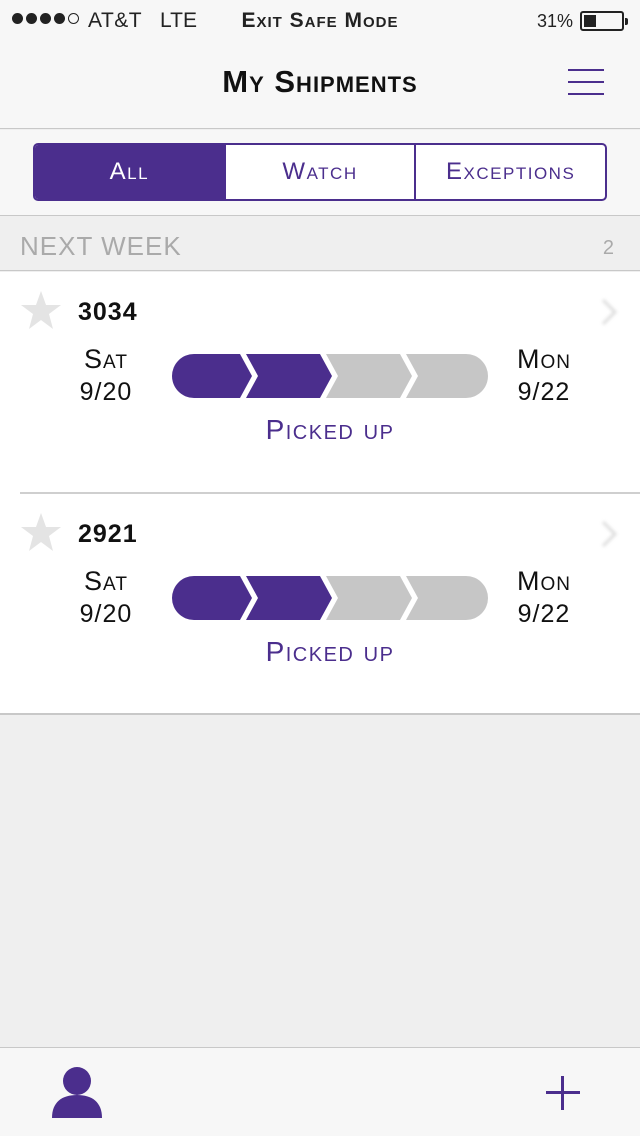 The image size is (640, 1136). Describe the element at coordinates (586, 82) in the screenshot. I see `hamburger-menu-icon` at that location.